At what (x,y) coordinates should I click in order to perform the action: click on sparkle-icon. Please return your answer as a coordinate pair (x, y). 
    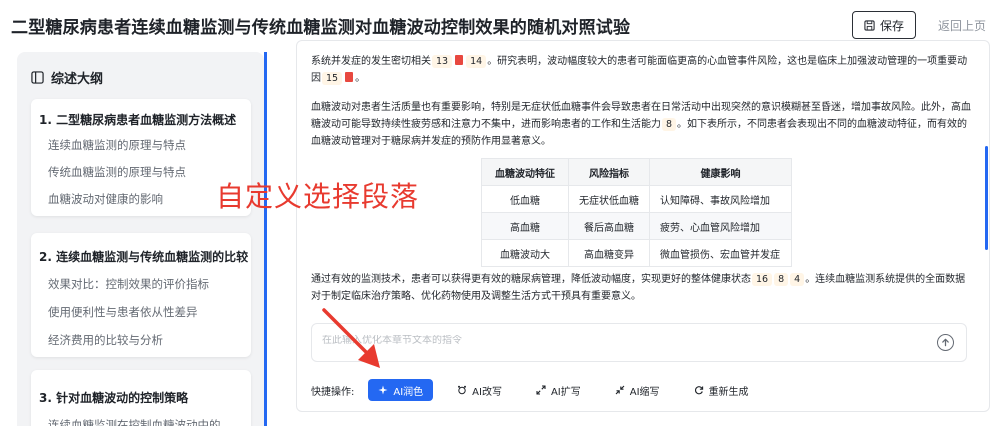
    Looking at the image, I should click on (383, 390).